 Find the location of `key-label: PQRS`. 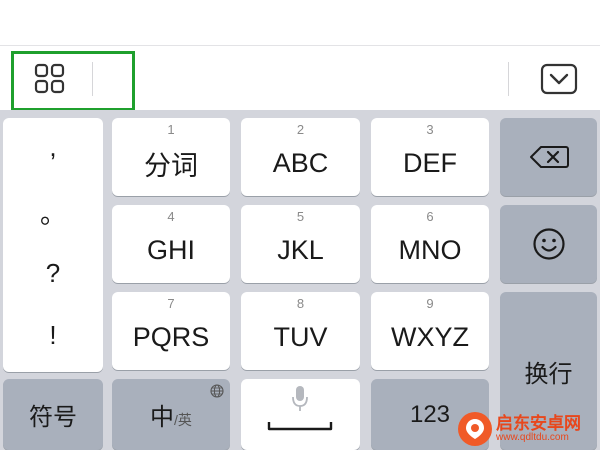

key-label: PQRS is located at coordinates (171, 336).